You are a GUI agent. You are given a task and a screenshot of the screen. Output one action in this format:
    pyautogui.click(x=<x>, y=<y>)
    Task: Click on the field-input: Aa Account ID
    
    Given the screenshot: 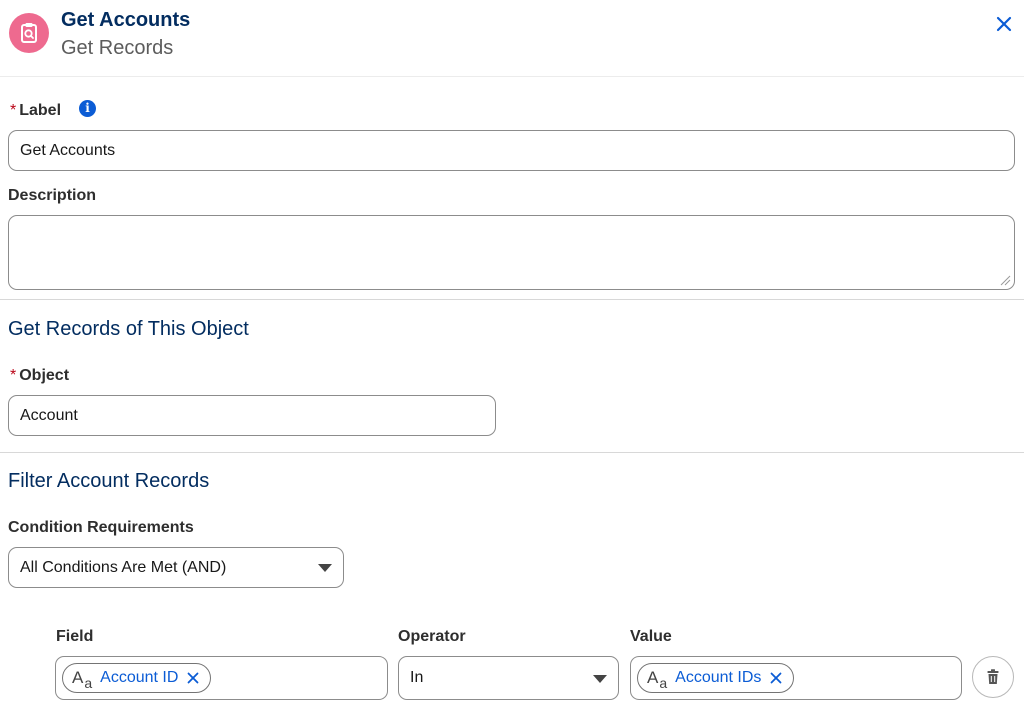 What is the action you would take?
    pyautogui.click(x=221, y=678)
    